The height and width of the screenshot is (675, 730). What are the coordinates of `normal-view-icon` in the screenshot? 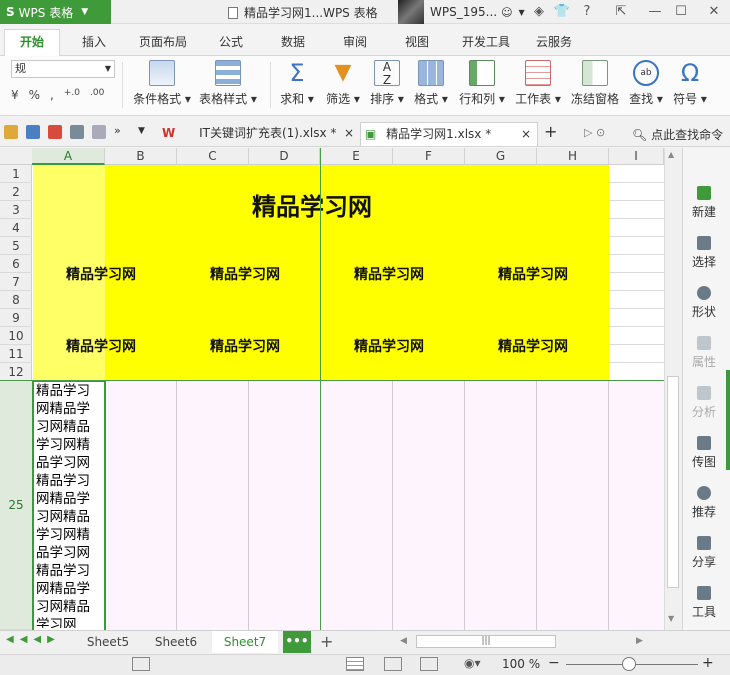 It's located at (355, 664).